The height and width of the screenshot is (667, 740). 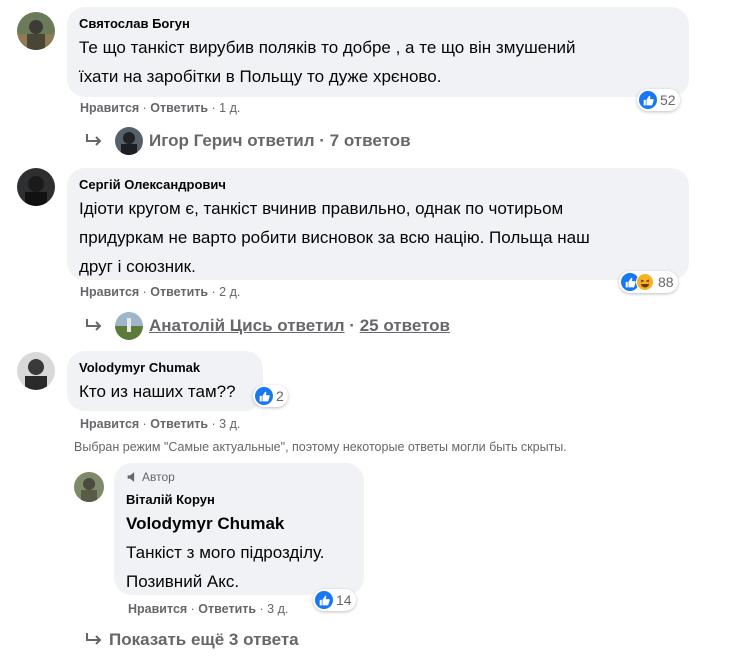 I want to click on mention-link: Volodymyr Chumak, so click(x=239, y=523).